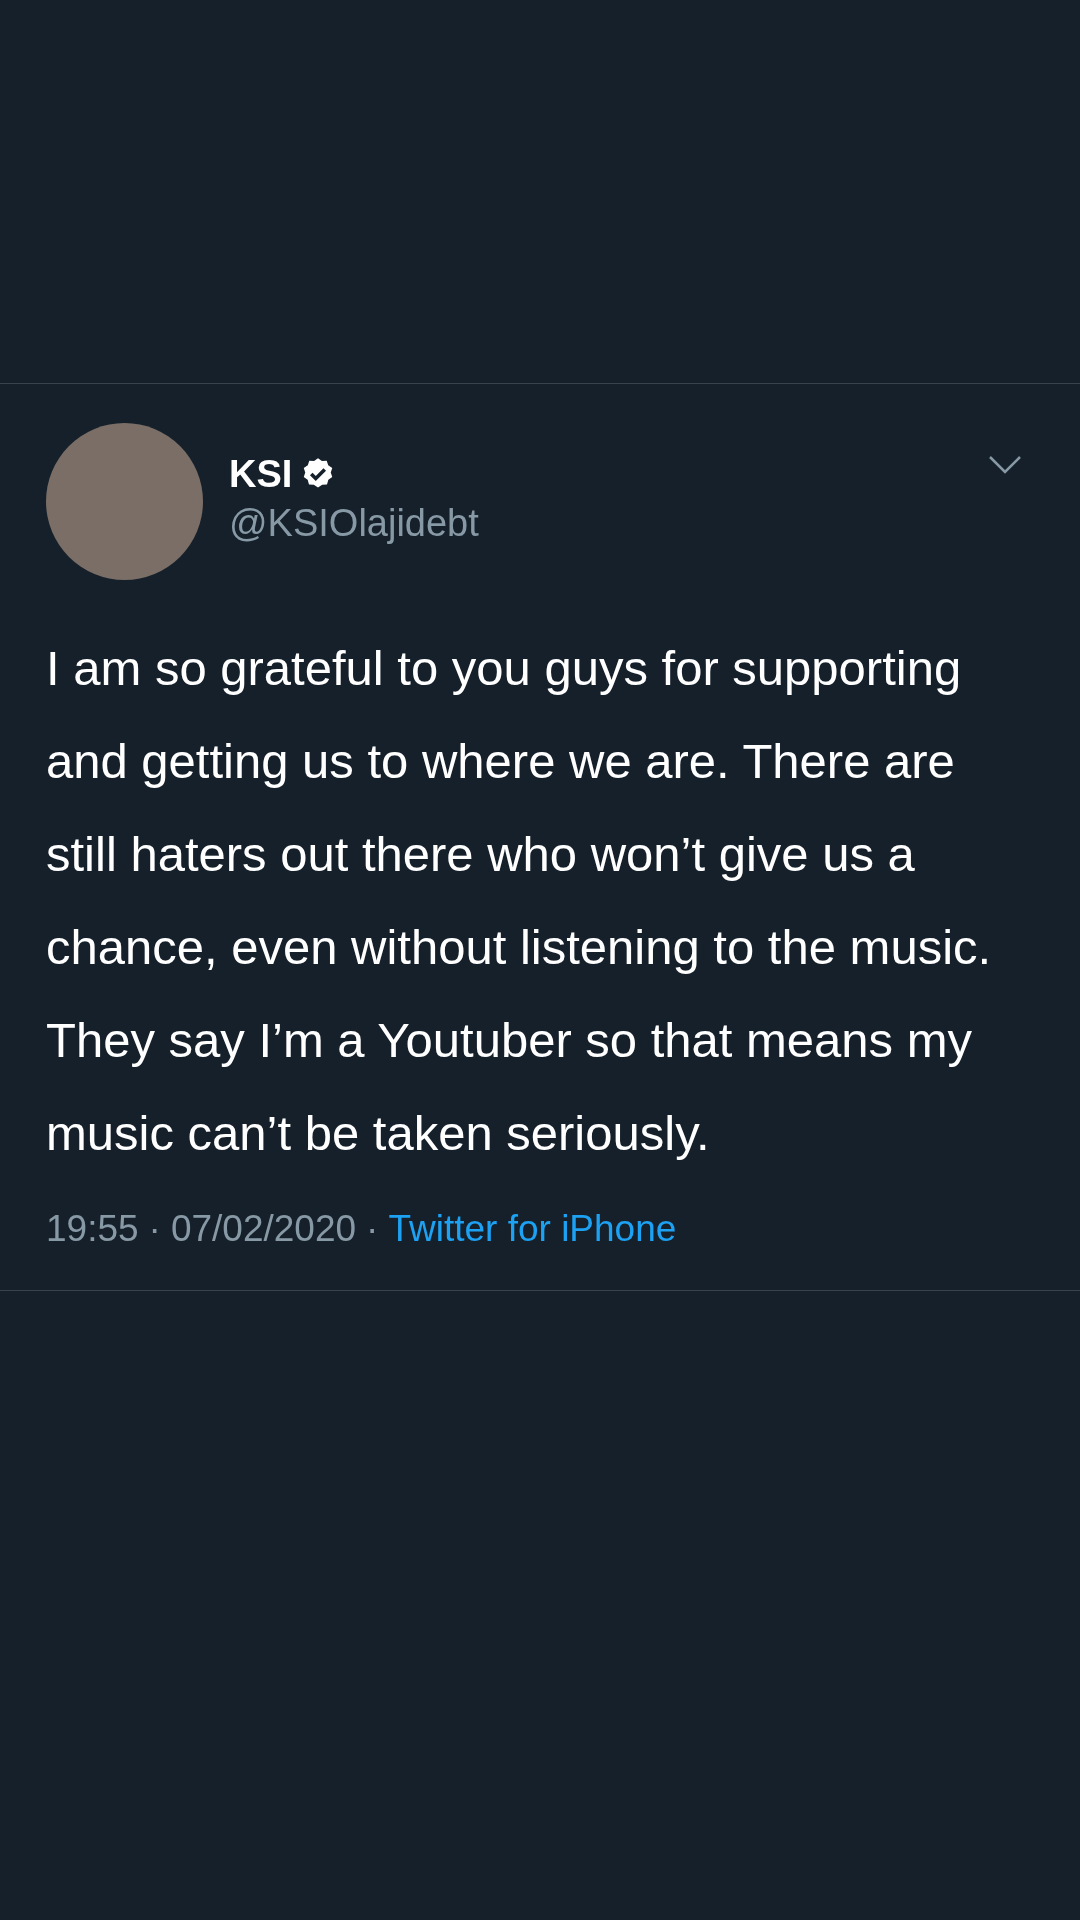 Image resolution: width=1080 pixels, height=1920 pixels. What do you see at coordinates (532, 1229) in the screenshot?
I see `source-link: Twitter for iPhone` at bounding box center [532, 1229].